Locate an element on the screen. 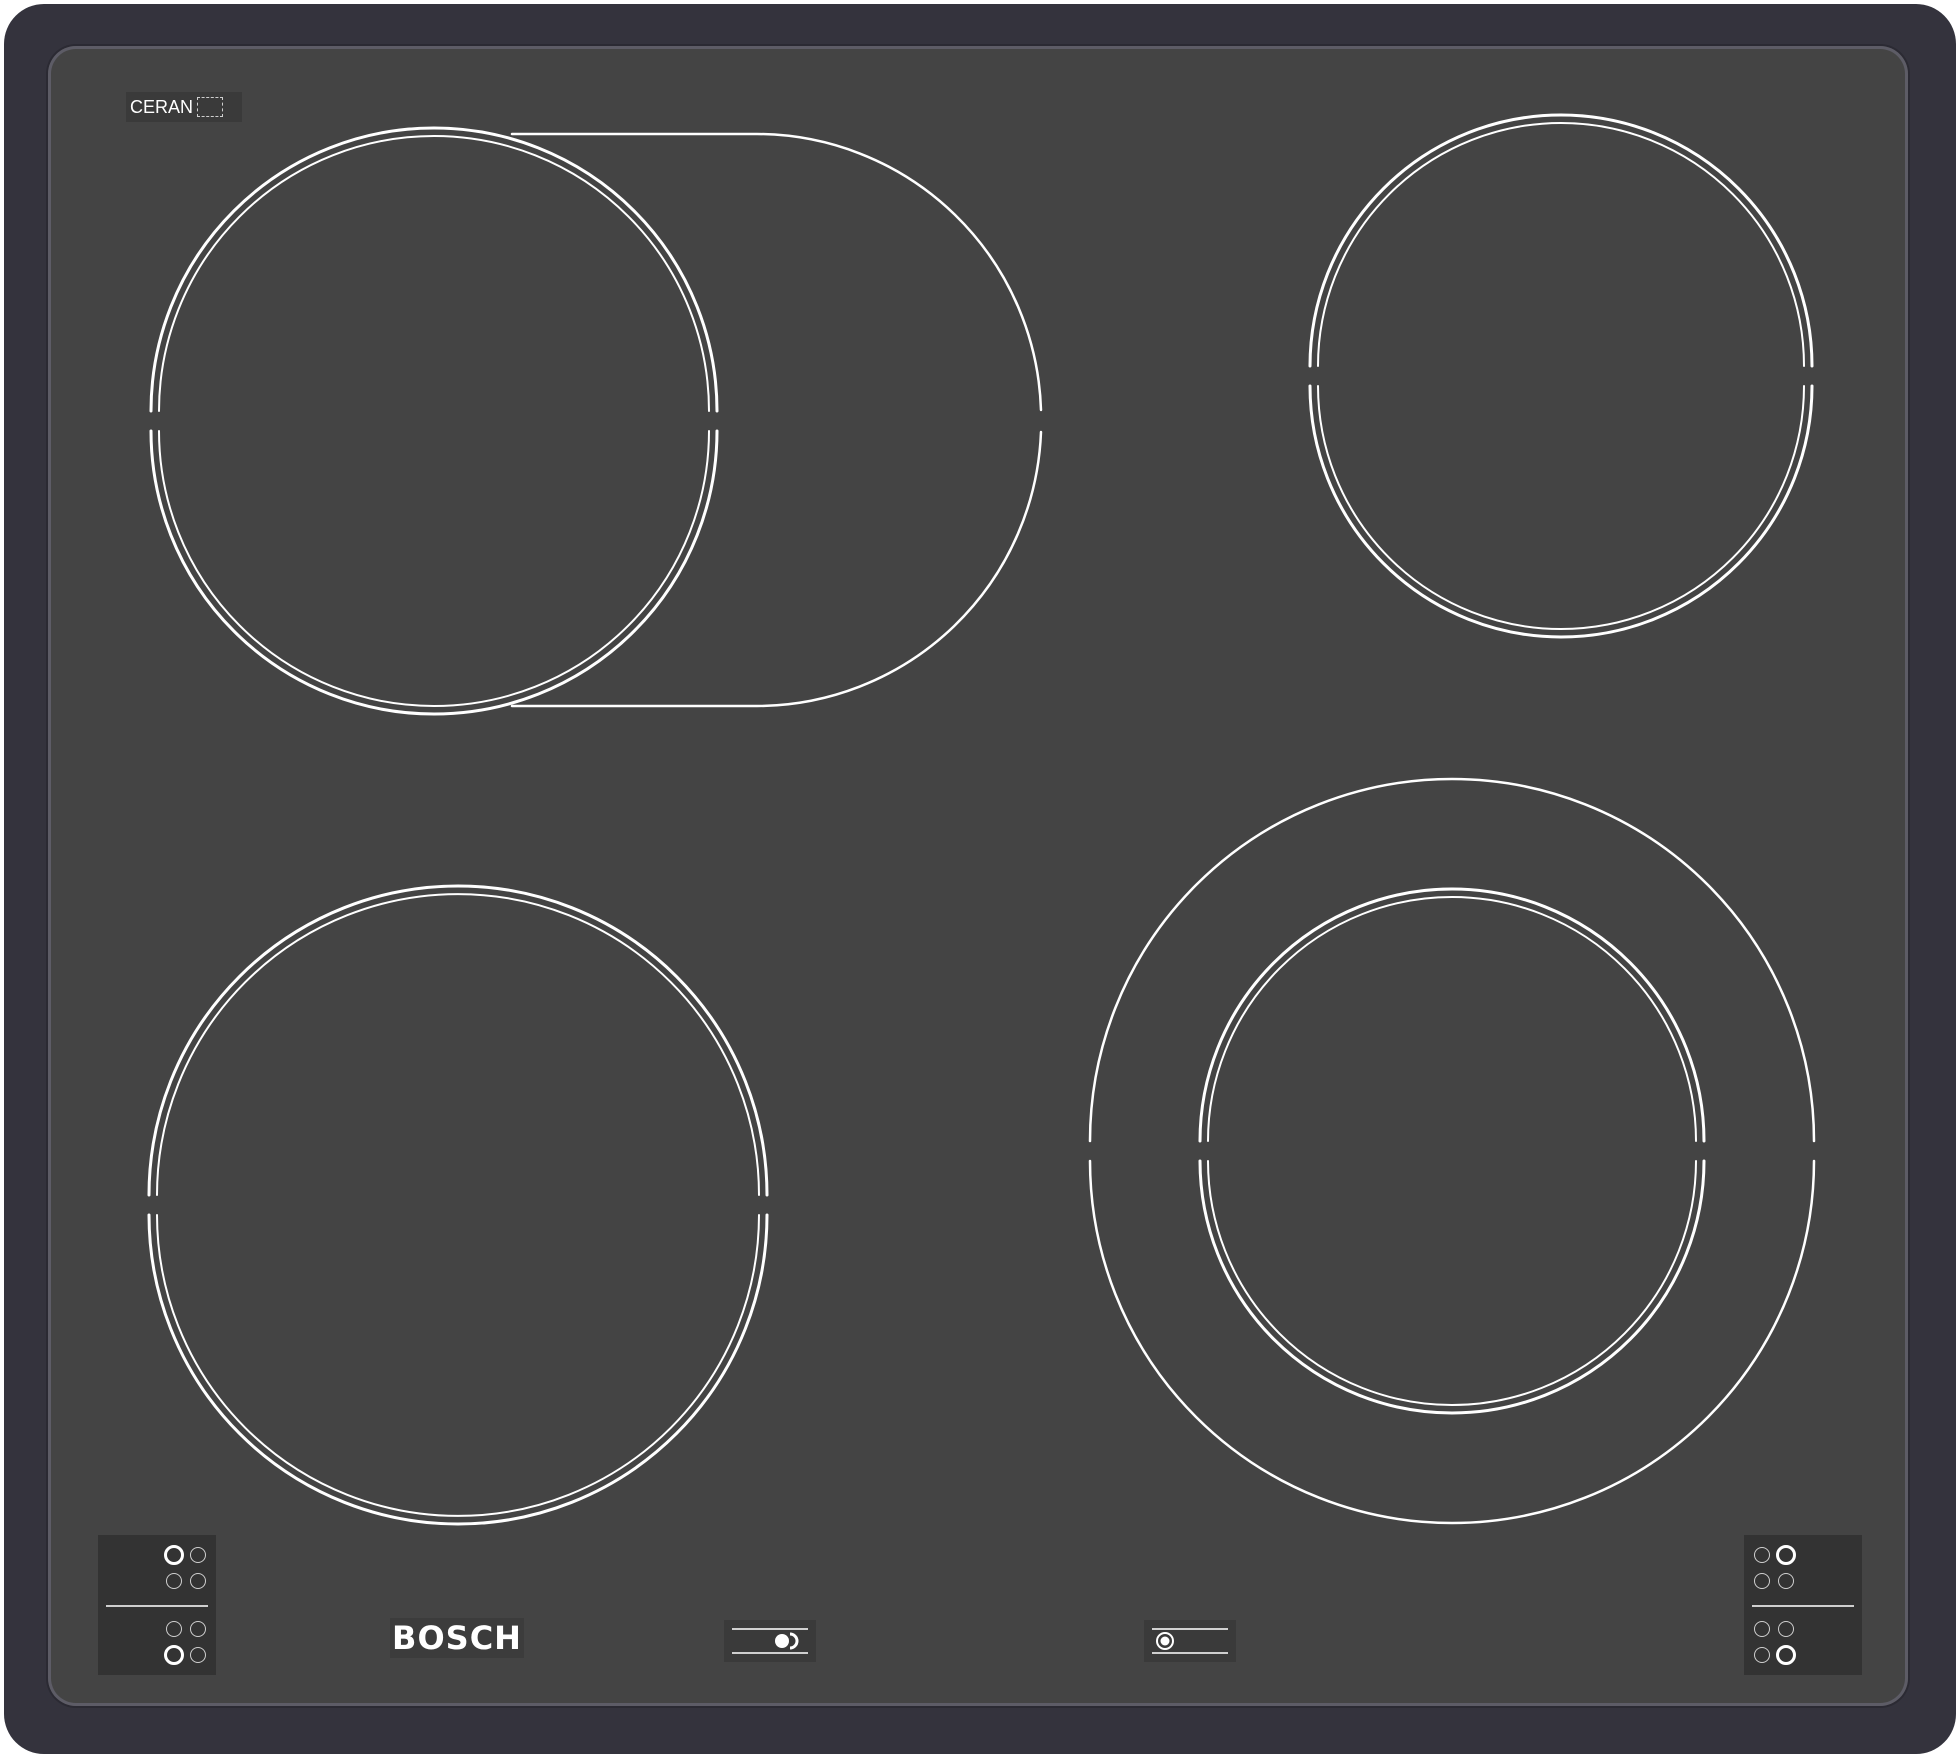 The height and width of the screenshot is (1760, 1960). left-zone-indicator-panel is located at coordinates (157, 1605).